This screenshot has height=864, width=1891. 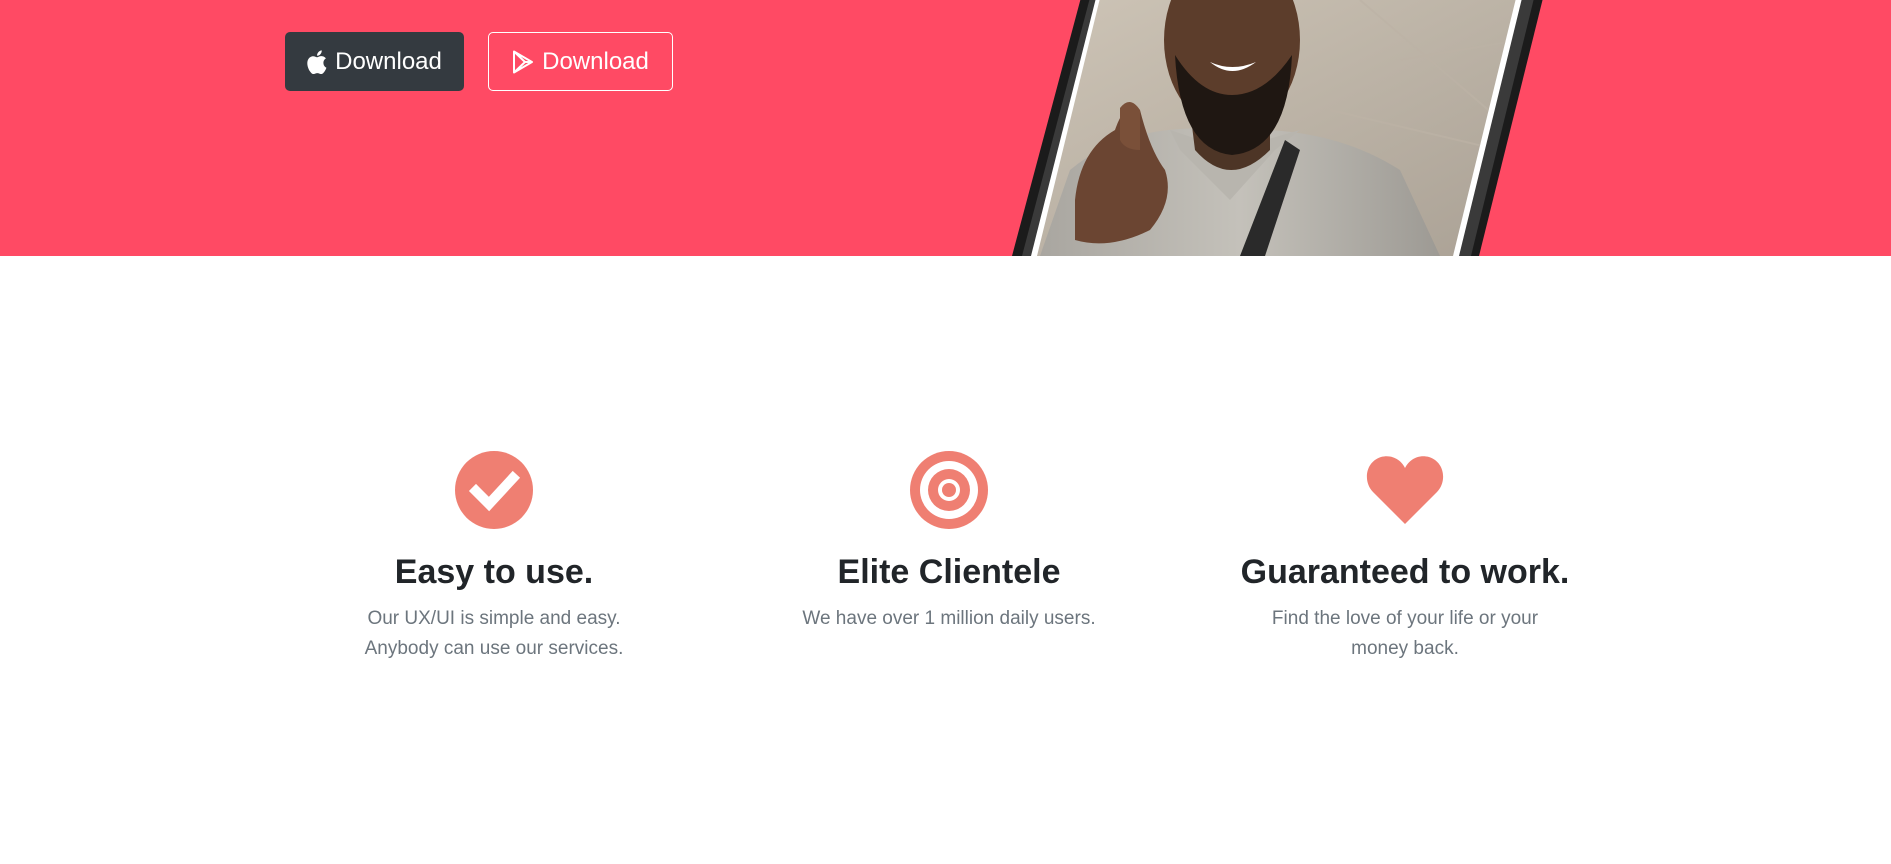 What do you see at coordinates (949, 618) in the screenshot?
I see `feature-description: We have over 1 million daily users.` at bounding box center [949, 618].